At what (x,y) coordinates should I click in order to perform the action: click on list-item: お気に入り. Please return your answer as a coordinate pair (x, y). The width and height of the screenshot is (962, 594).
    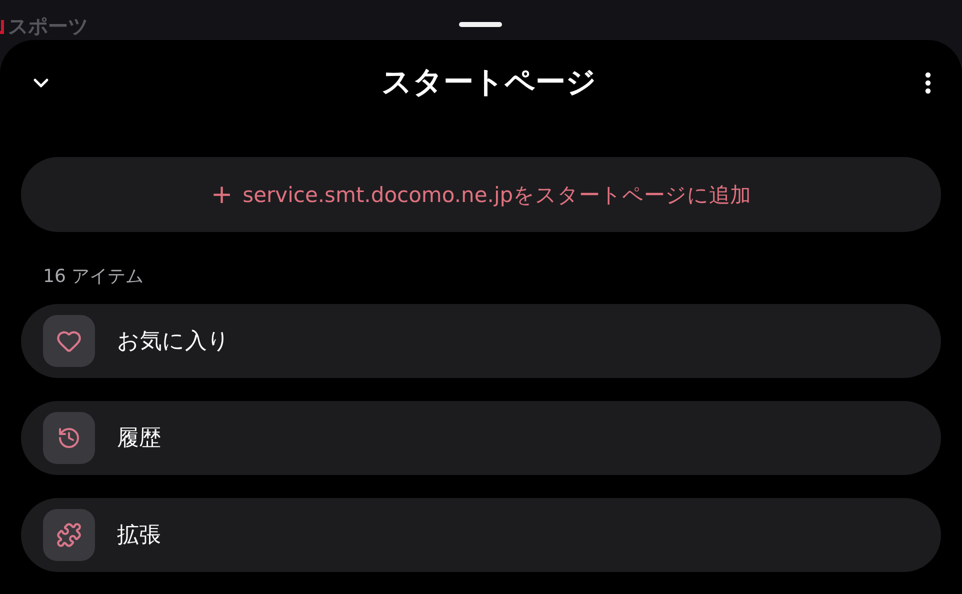
    Looking at the image, I should click on (481, 341).